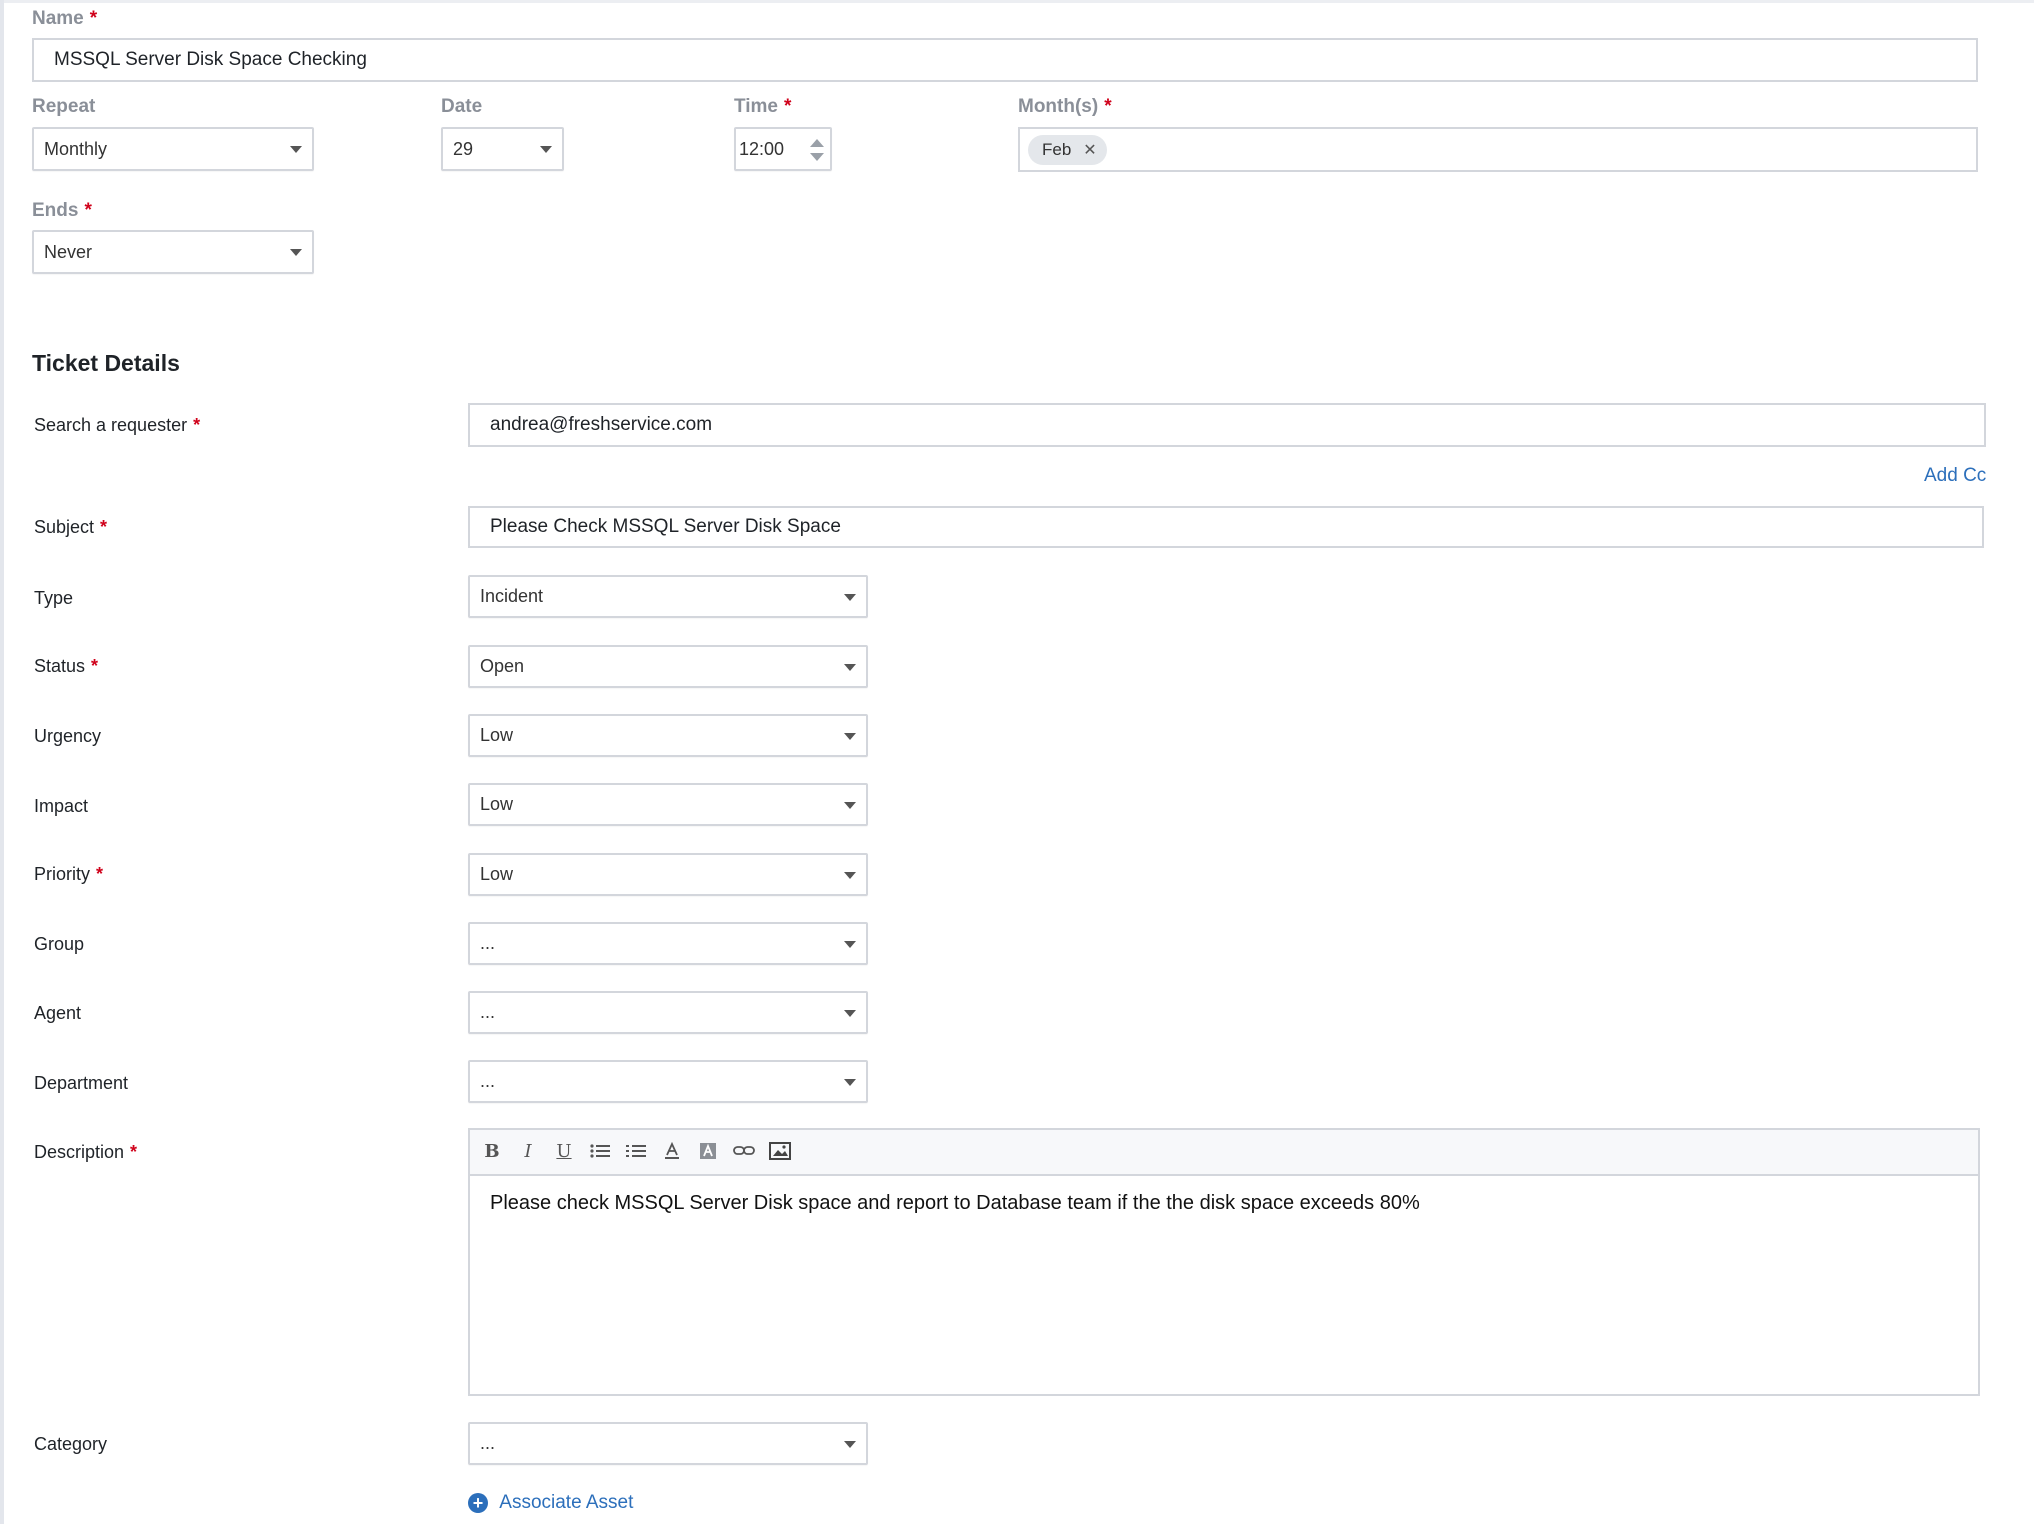 The height and width of the screenshot is (1524, 2034). I want to click on repeat-label: Repeat, so click(64, 106).